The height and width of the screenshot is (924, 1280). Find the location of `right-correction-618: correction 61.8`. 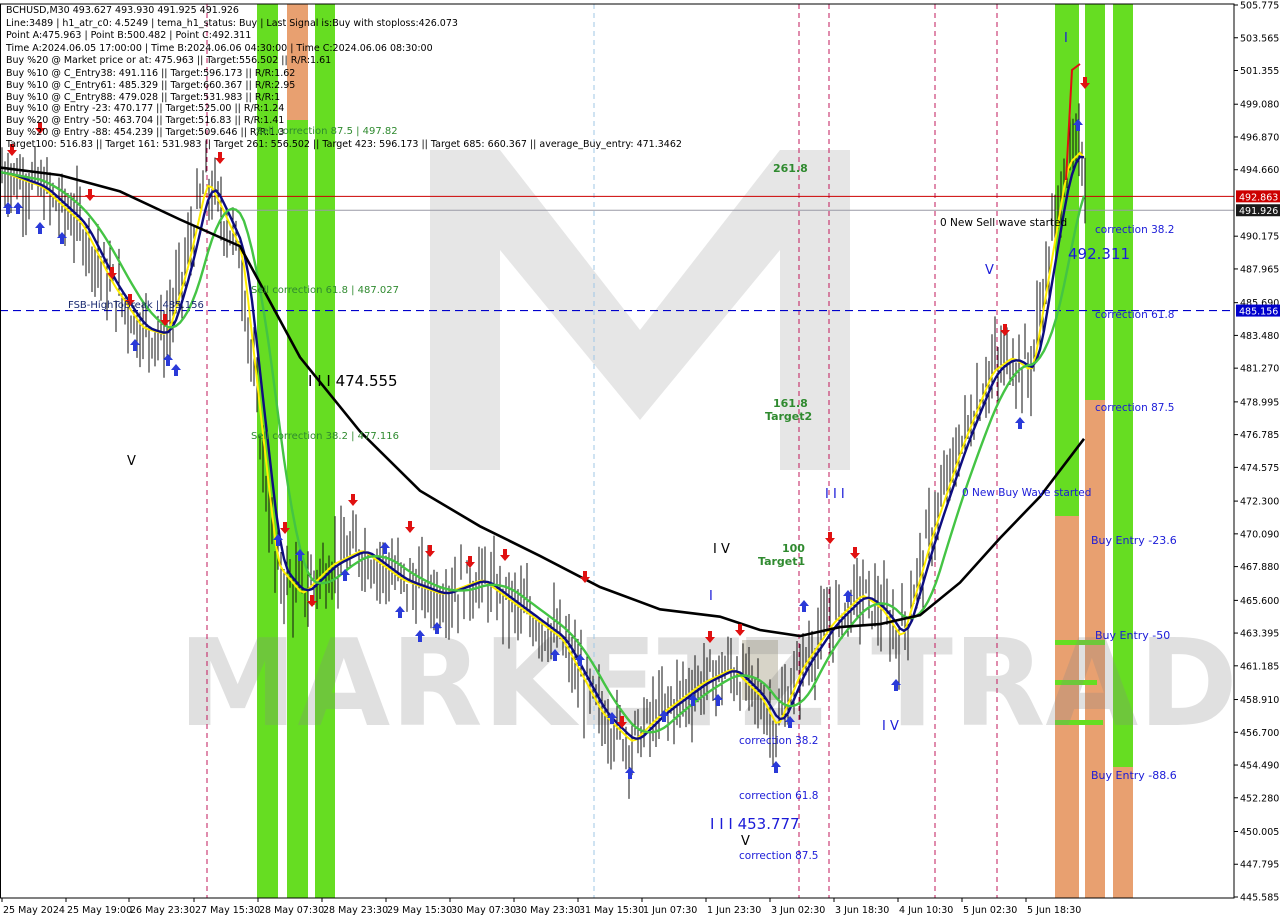

right-correction-618: correction 61.8 is located at coordinates (1134, 315).